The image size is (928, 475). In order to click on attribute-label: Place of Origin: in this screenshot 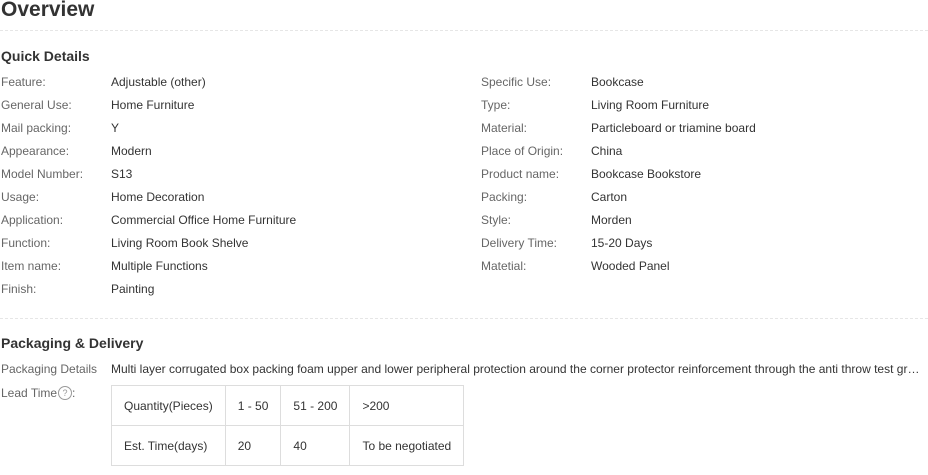, I will do `click(522, 151)`.